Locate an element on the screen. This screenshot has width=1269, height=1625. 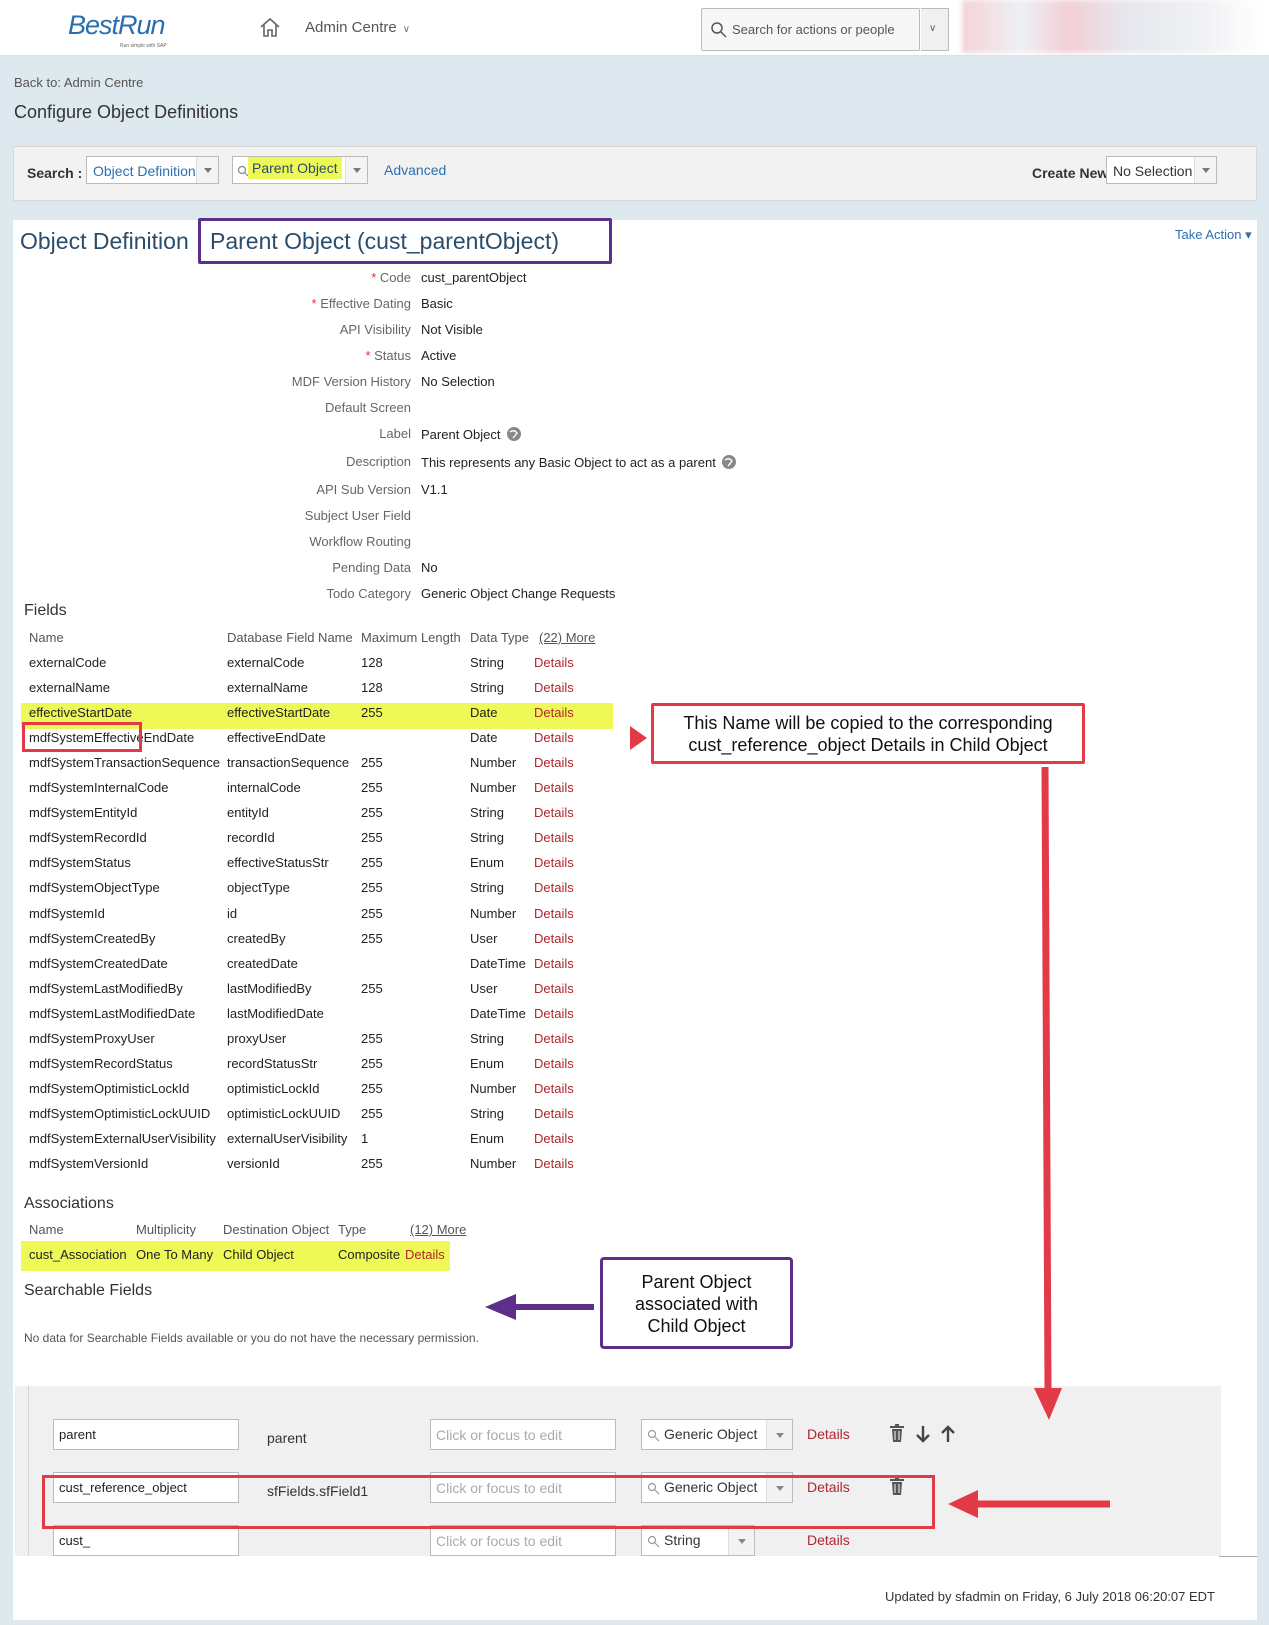
field-name-input: parent is located at coordinates (146, 1434).